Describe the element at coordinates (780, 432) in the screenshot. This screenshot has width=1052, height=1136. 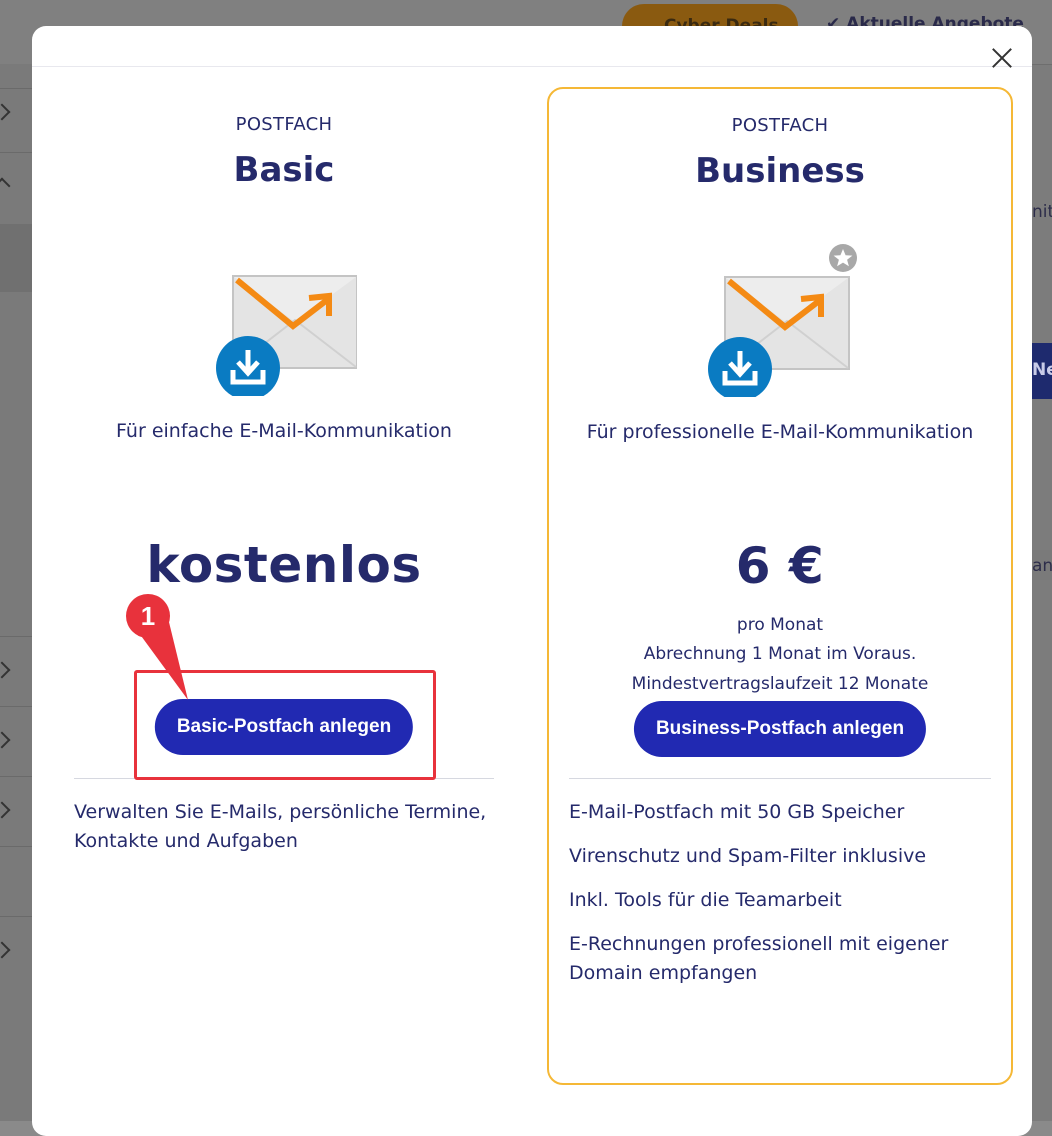
I see `plan-description: Für professionelle E-Mail-Kommunikation` at that location.